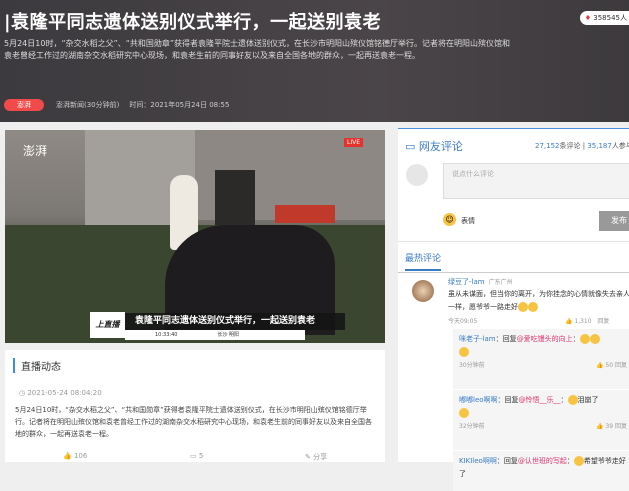  Describe the element at coordinates (604, 426) in the screenshot. I see `like-button: 👍 39` at that location.